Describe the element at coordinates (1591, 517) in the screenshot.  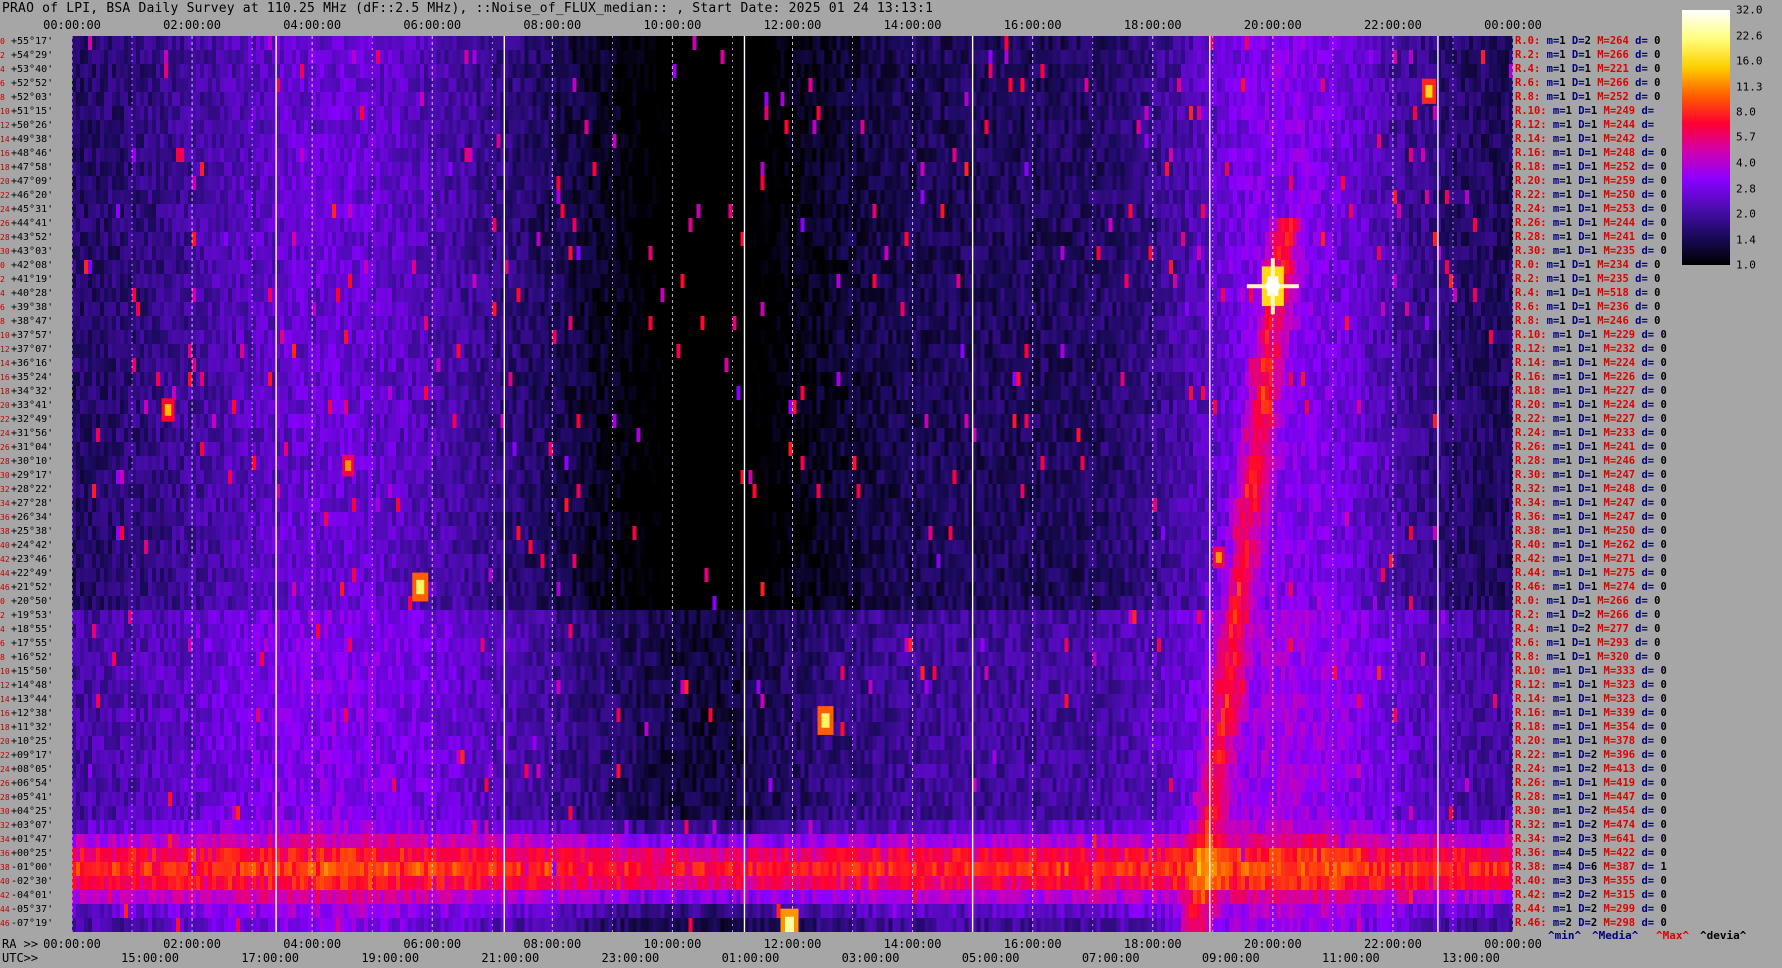
I see `receiver-stat-row: R.36: m=1 D=1 M=247 d= 0` at that location.